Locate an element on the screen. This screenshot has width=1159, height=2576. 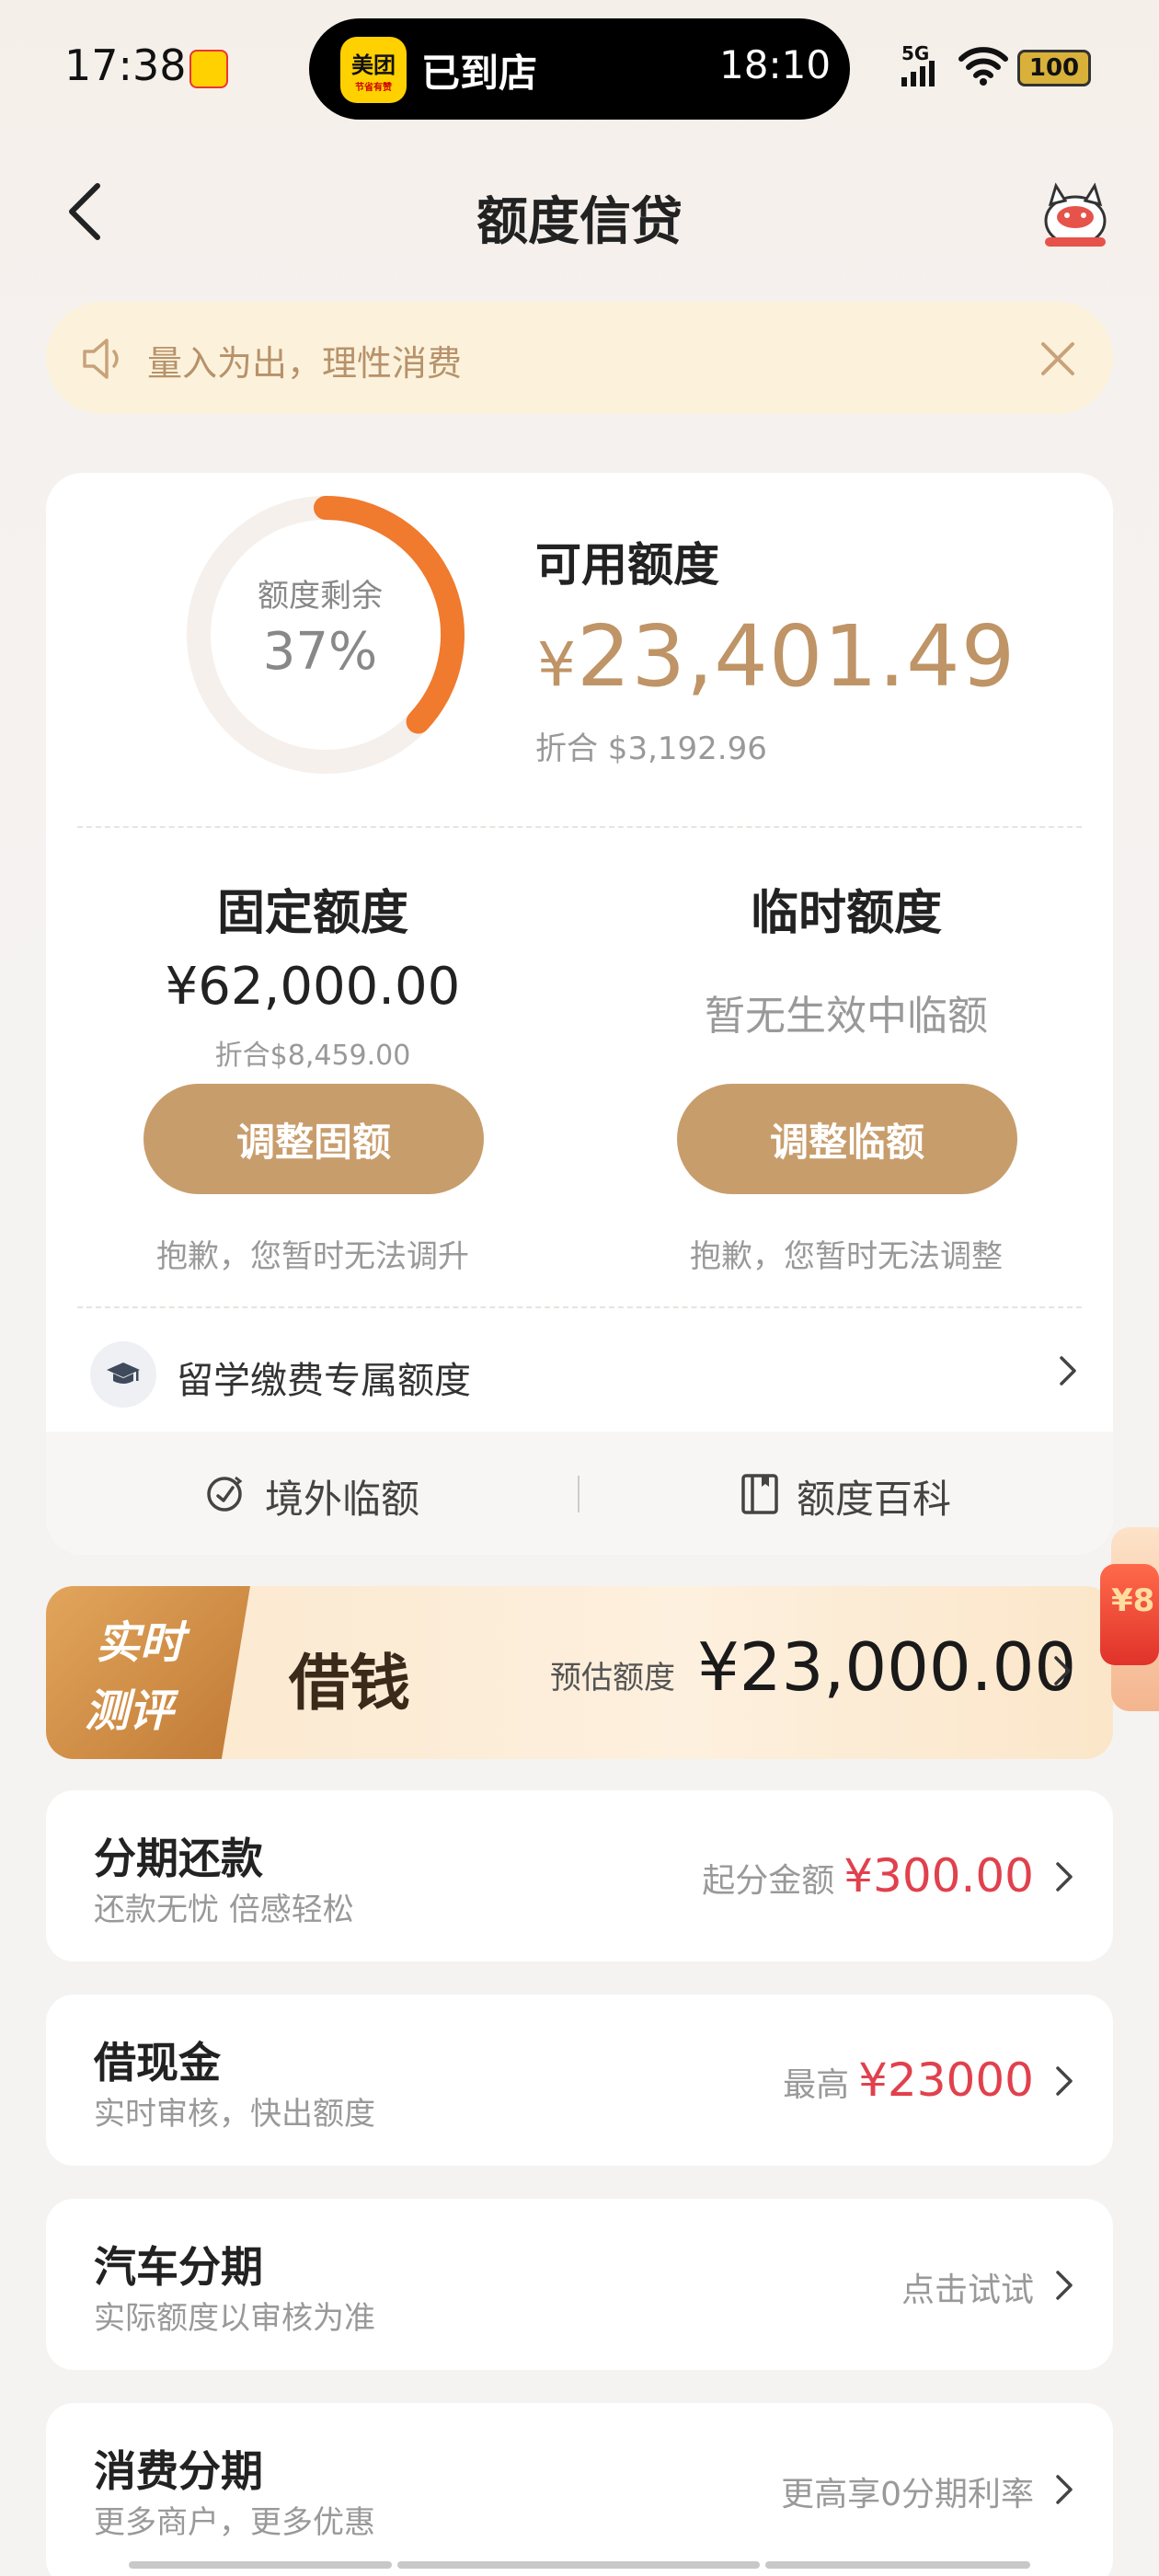
service-right: 点击试试 is located at coordinates (967, 2287).